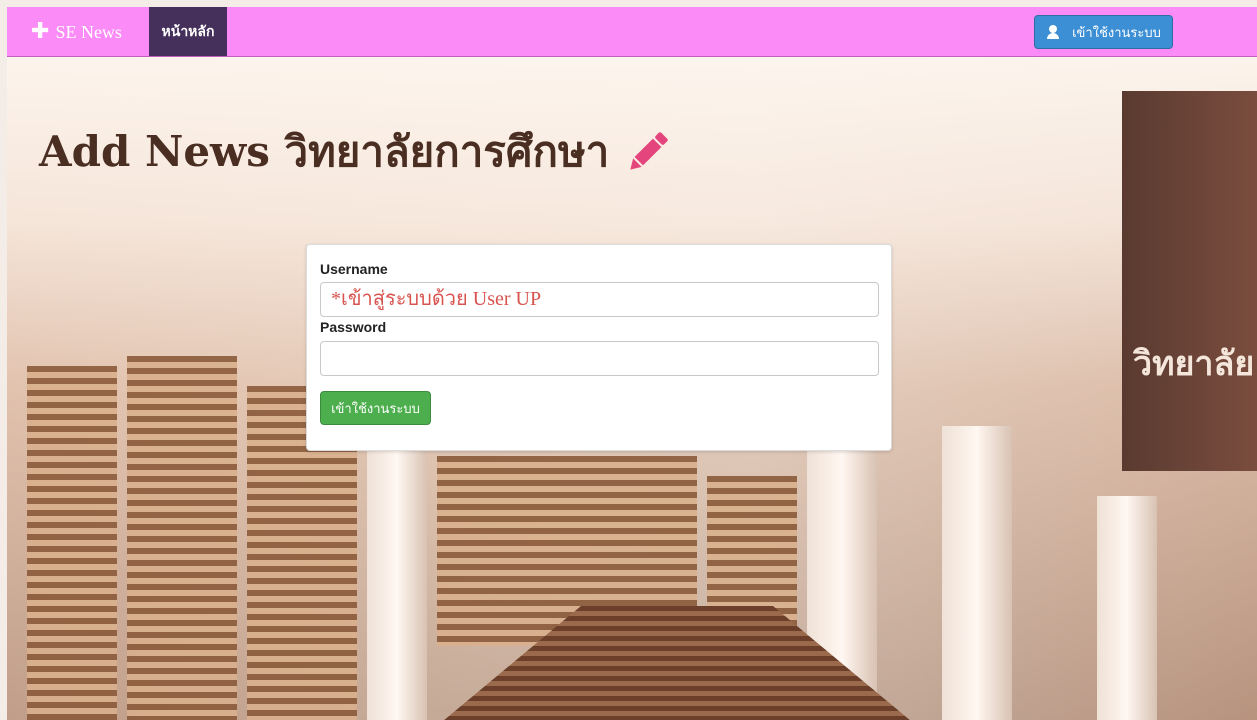 Image resolution: width=1257 pixels, height=720 pixels. What do you see at coordinates (40, 31) in the screenshot?
I see `plus-icon: ✚` at bounding box center [40, 31].